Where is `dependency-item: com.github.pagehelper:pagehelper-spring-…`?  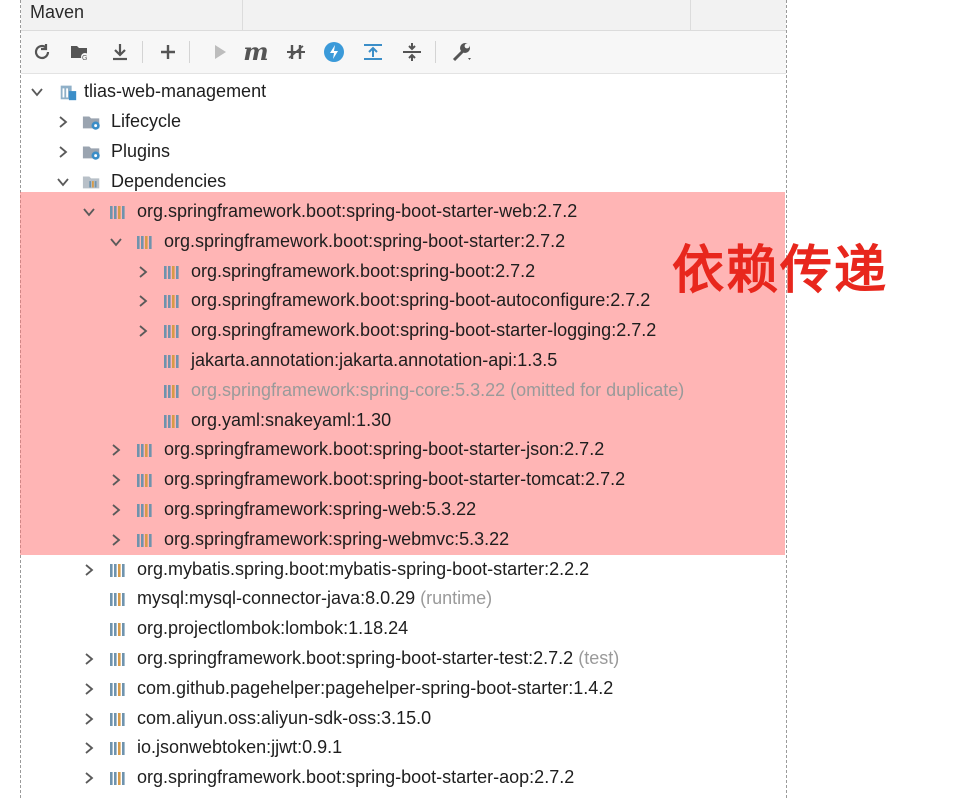
dependency-item: com.github.pagehelper:pagehelper-spring-… is located at coordinates (382, 689).